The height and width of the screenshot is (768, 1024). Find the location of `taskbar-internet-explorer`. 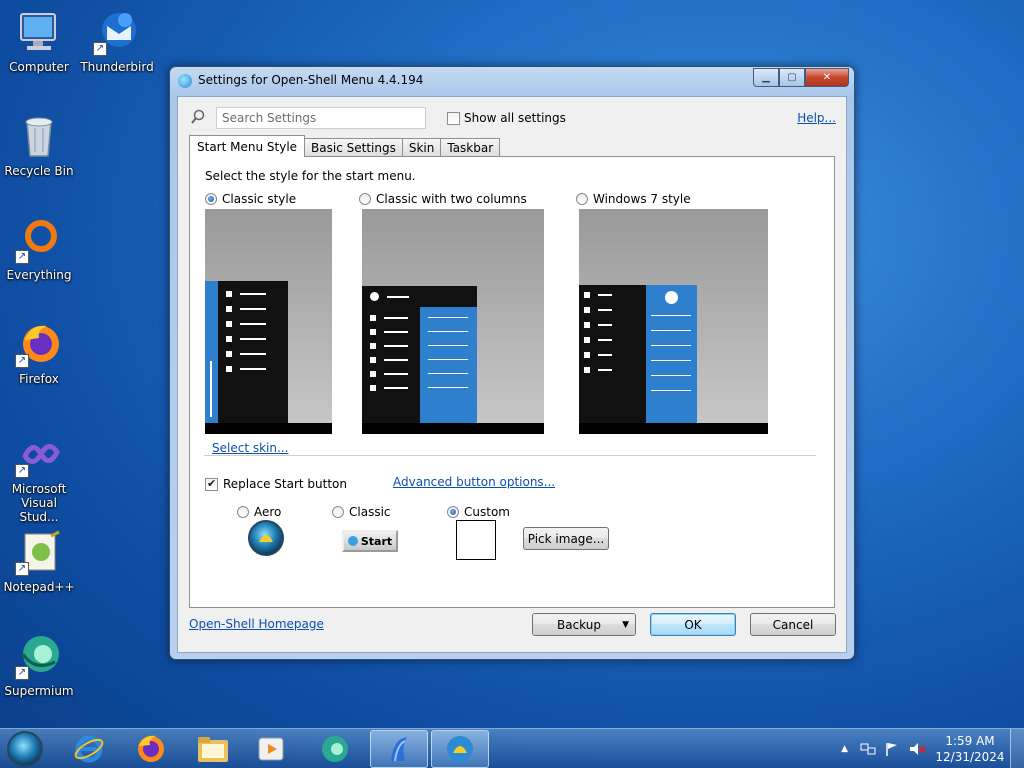

taskbar-internet-explorer is located at coordinates (89, 749).